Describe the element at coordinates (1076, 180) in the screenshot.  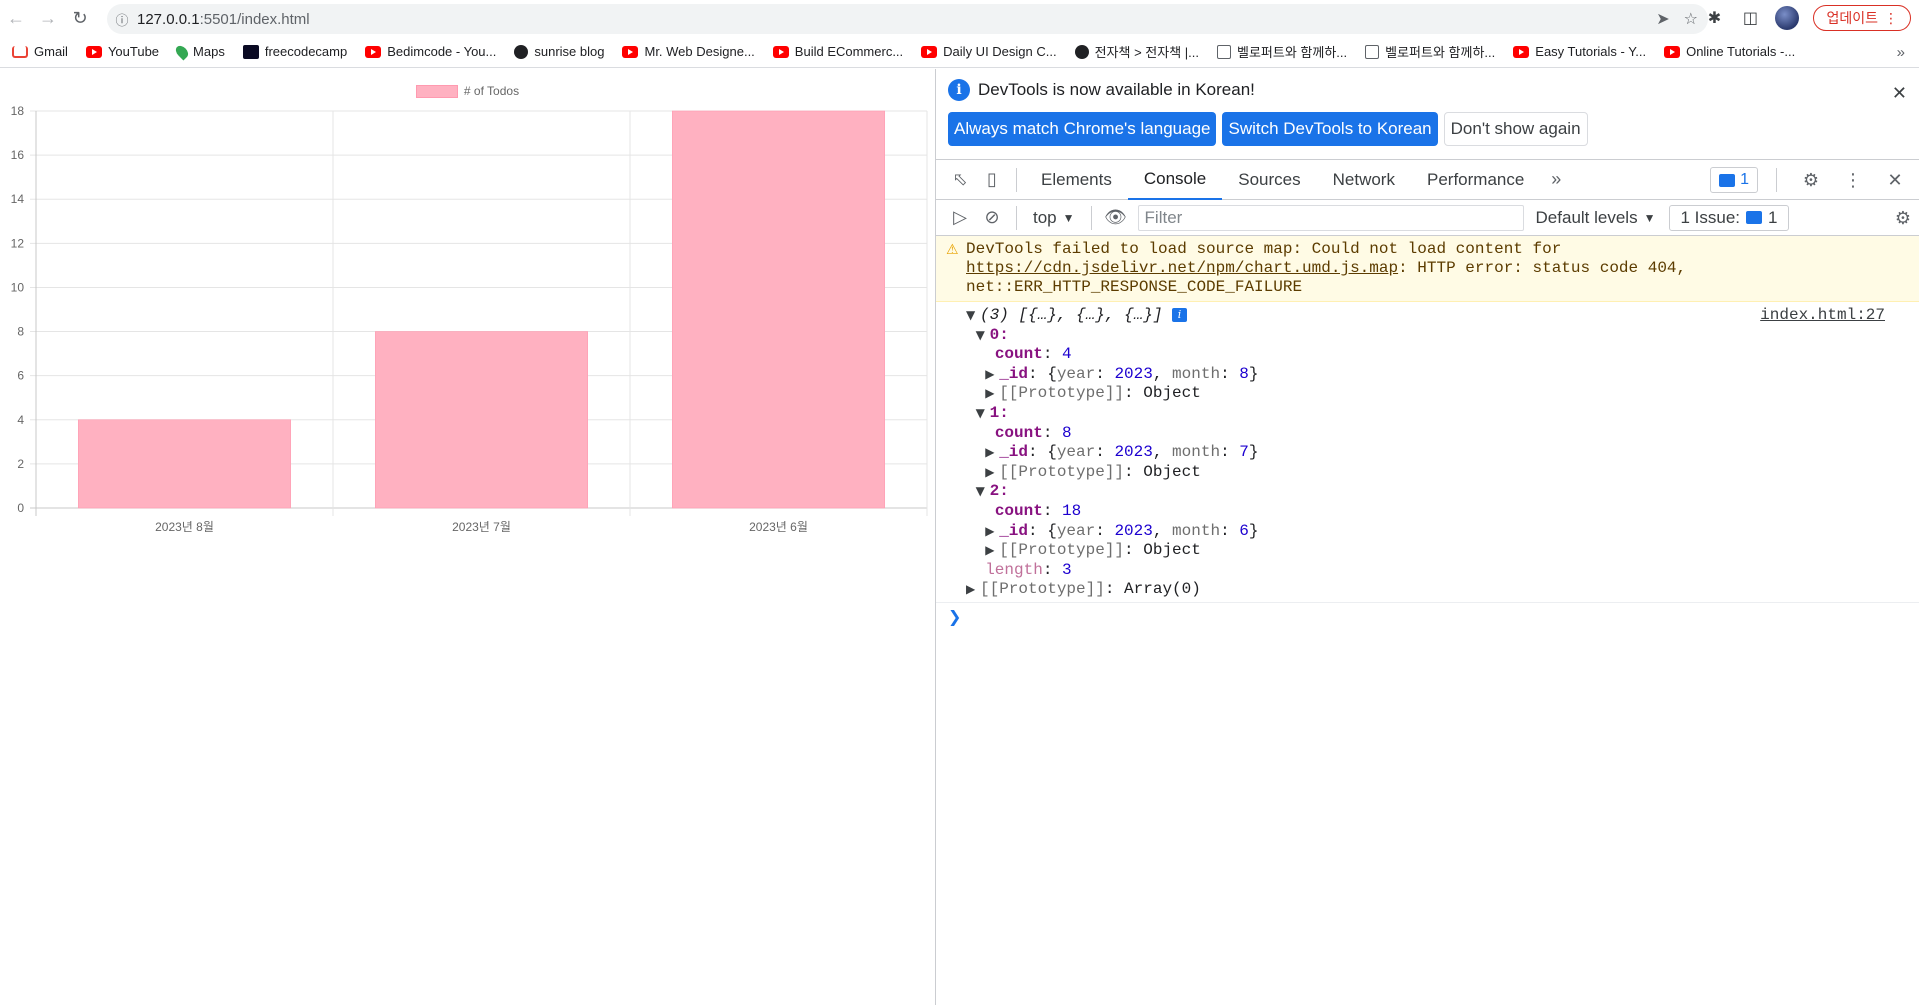
I see `tab-elements: Elements` at that location.